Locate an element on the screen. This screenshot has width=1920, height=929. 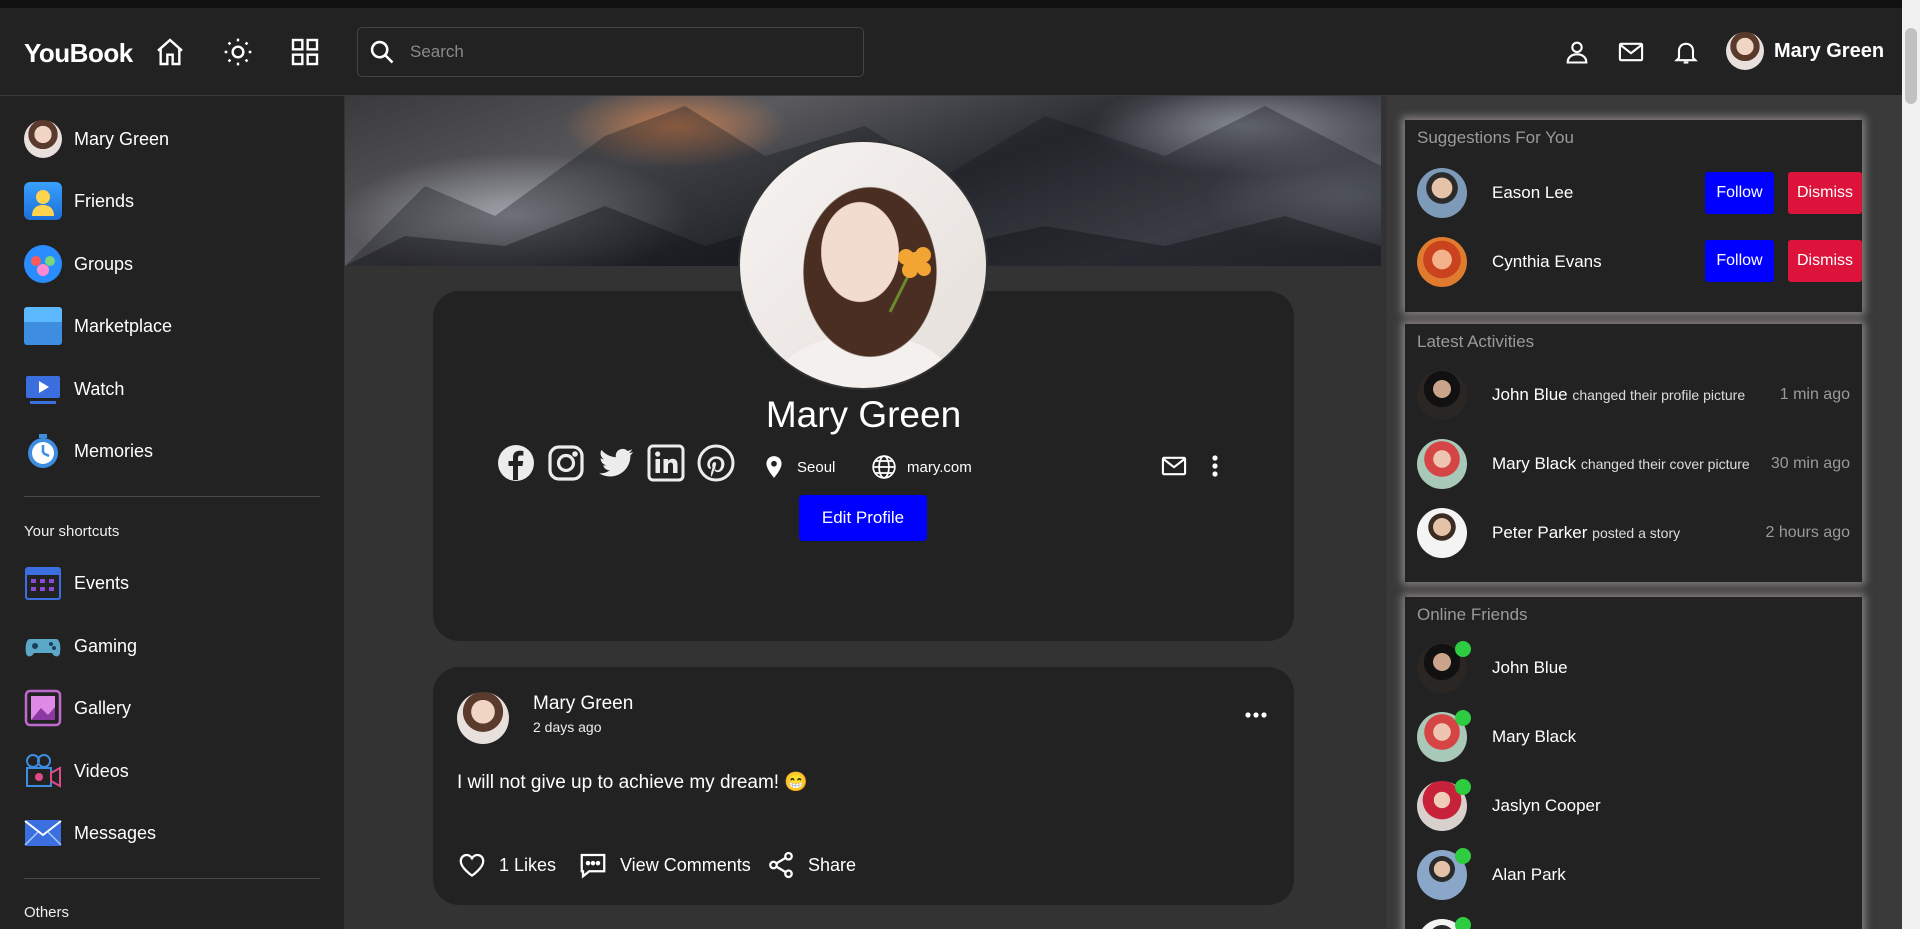
activity-text: Mary Black changed their cover picture is located at coordinates (1621, 464).